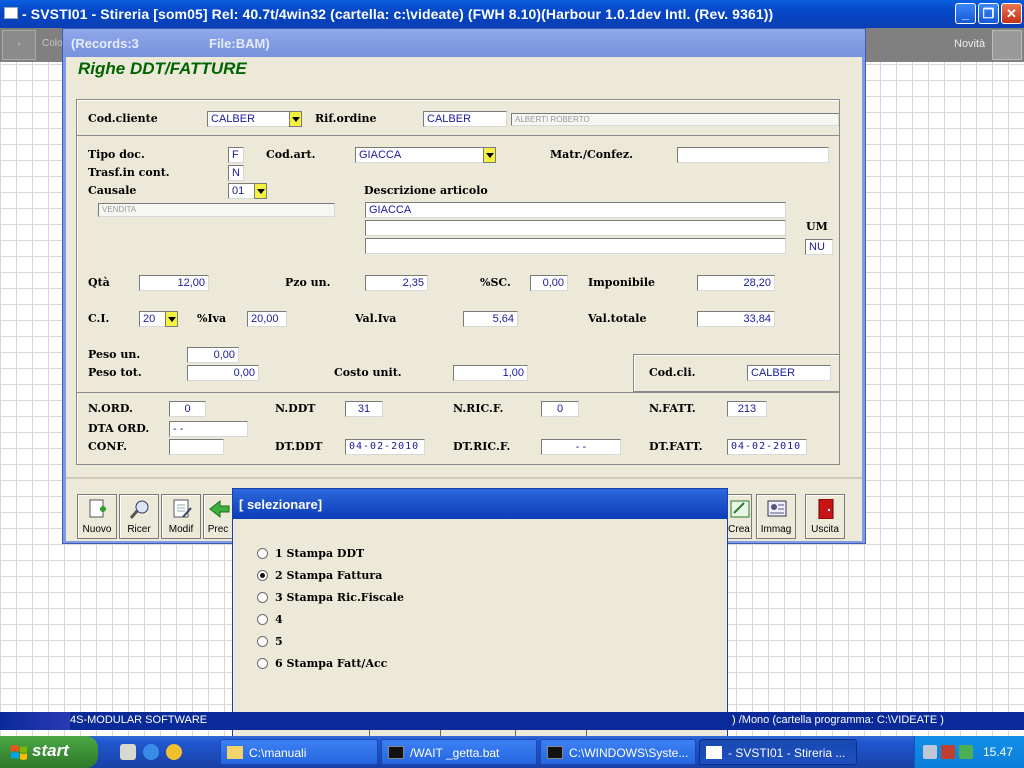 This screenshot has width=1024, height=768. What do you see at coordinates (489, 155) in the screenshot?
I see `cod-art-dropdown` at bounding box center [489, 155].